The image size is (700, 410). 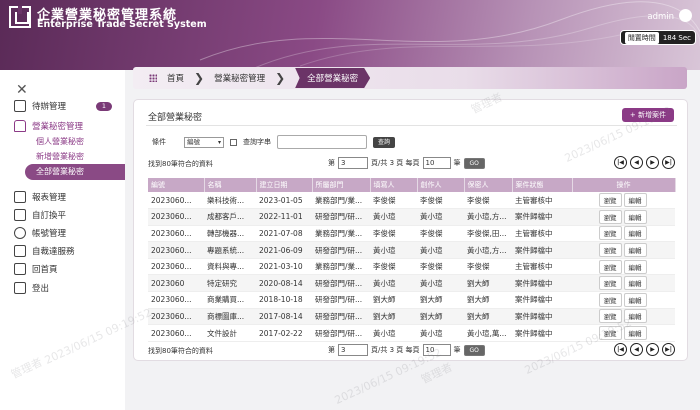 I want to click on col-header-creator: 創作人, so click(x=441, y=185).